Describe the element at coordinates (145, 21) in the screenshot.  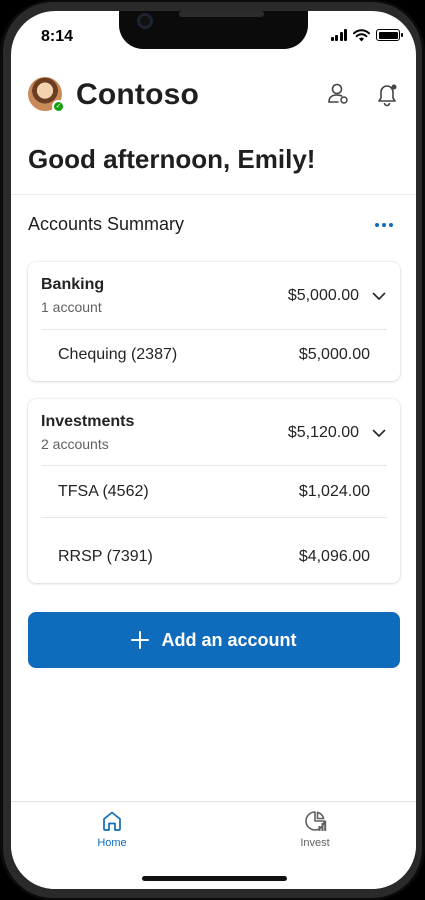
I see `camera-icon` at that location.